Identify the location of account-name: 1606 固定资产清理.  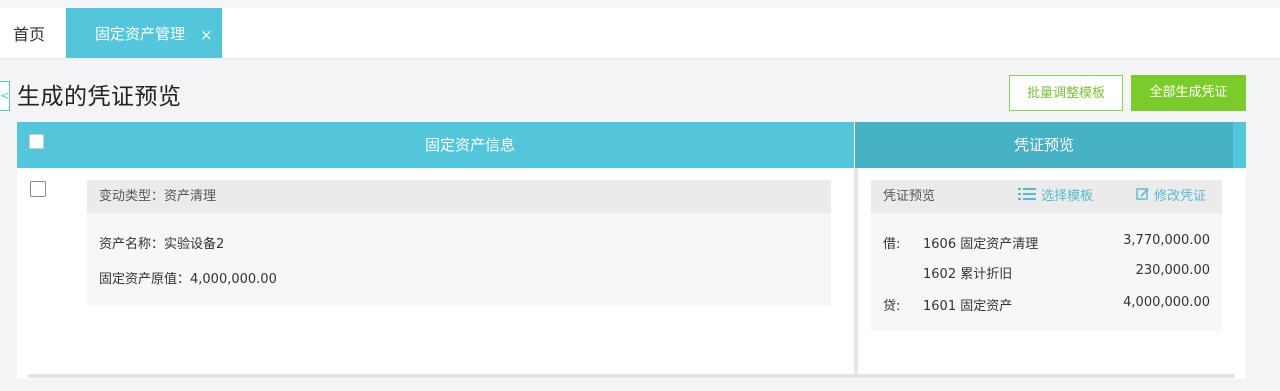
(981, 244).